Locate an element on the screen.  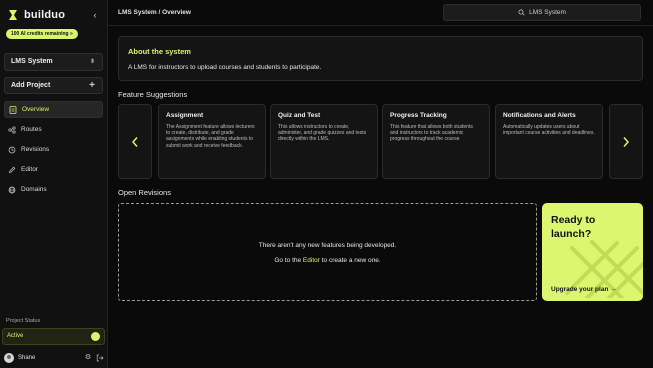
chevron-updown-icon: ⬍ is located at coordinates (92, 62).